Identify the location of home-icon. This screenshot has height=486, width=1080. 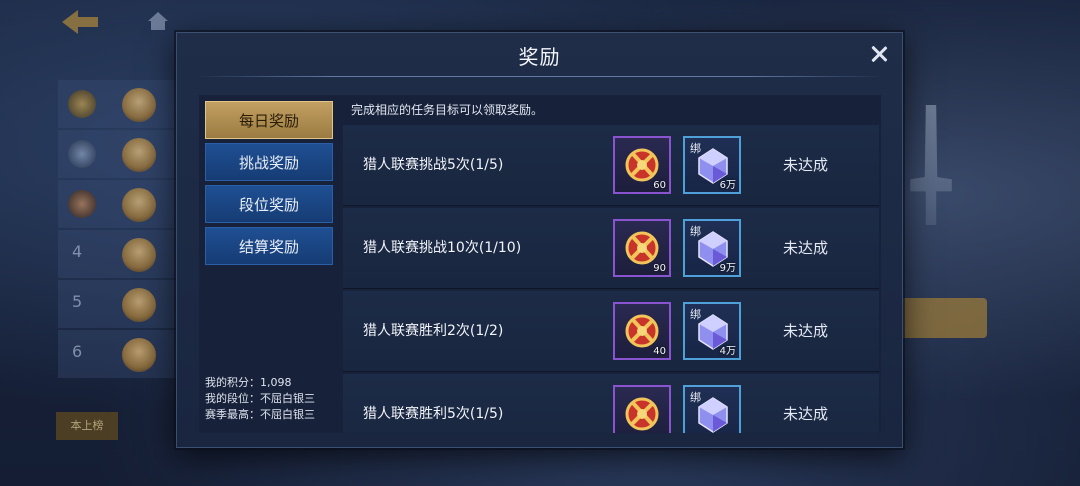
(158, 21).